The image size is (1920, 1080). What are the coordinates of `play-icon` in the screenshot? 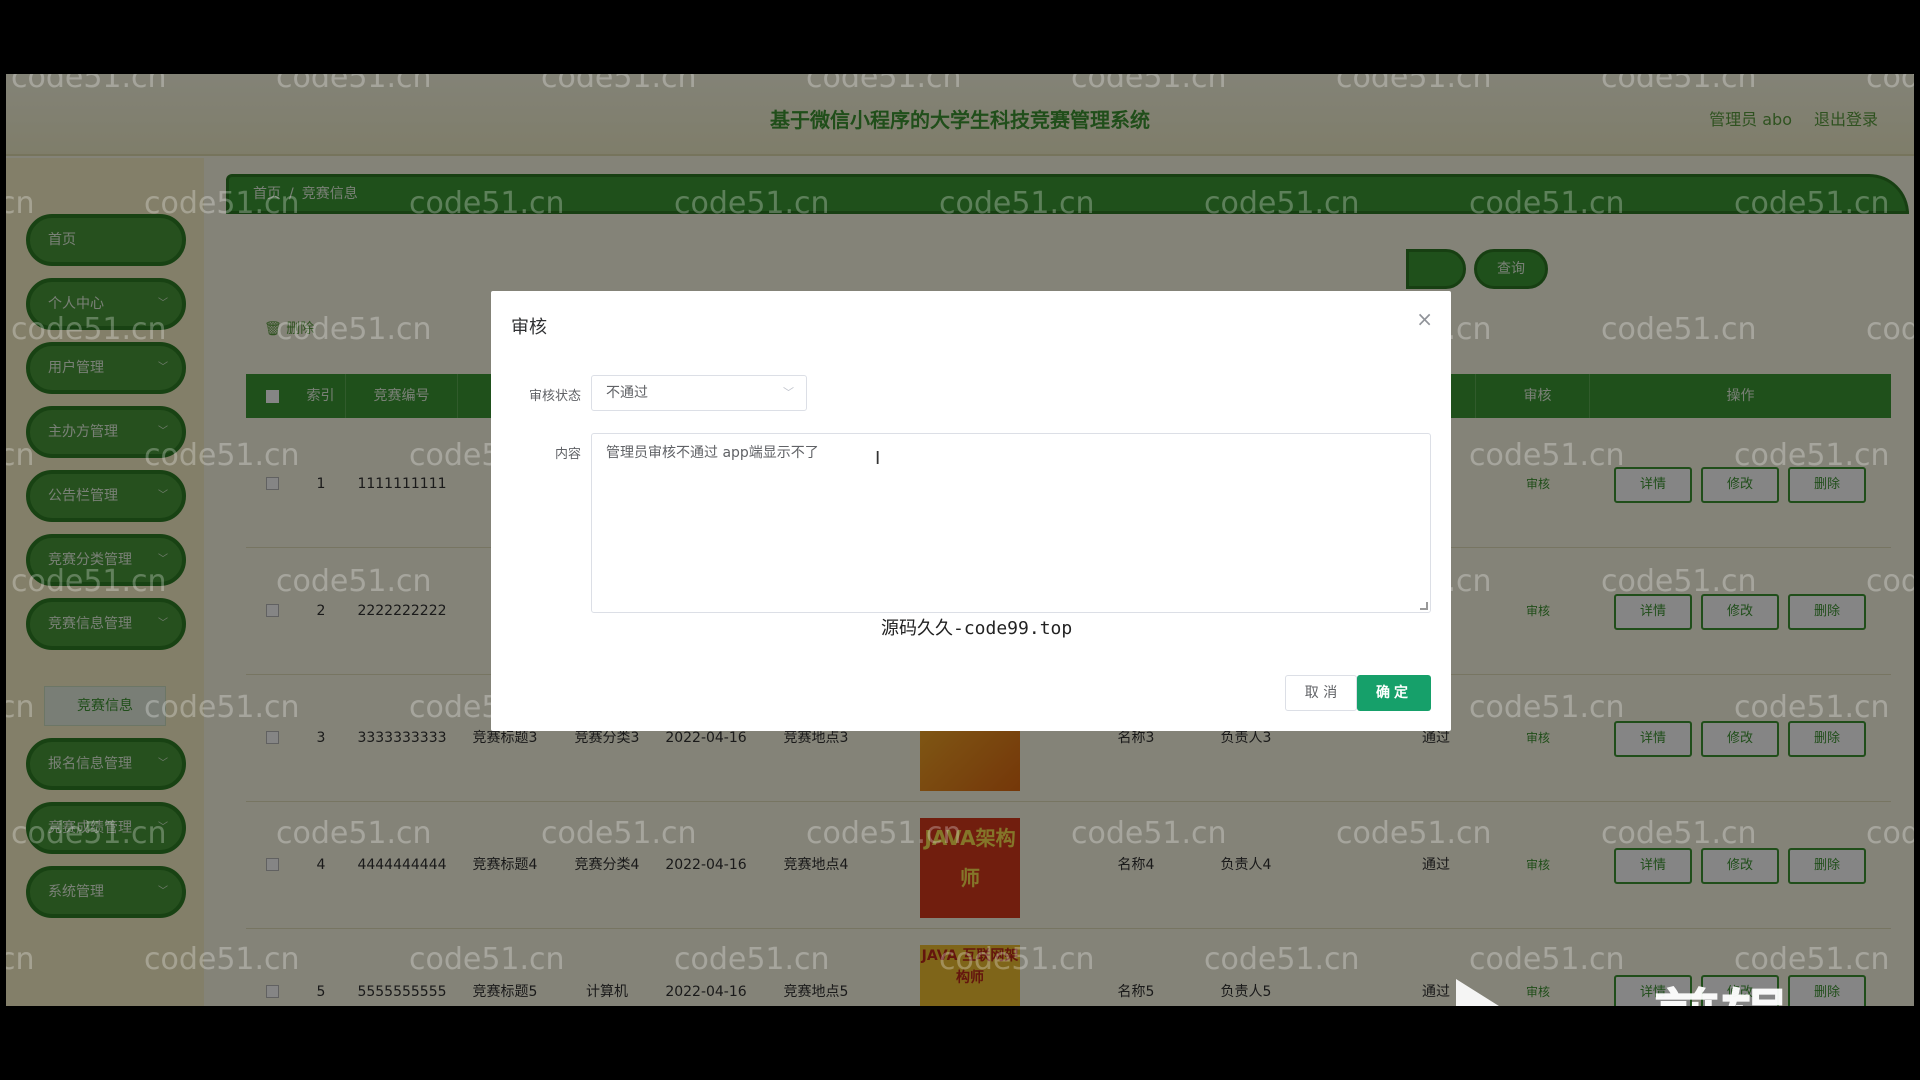 It's located at (1491, 992).